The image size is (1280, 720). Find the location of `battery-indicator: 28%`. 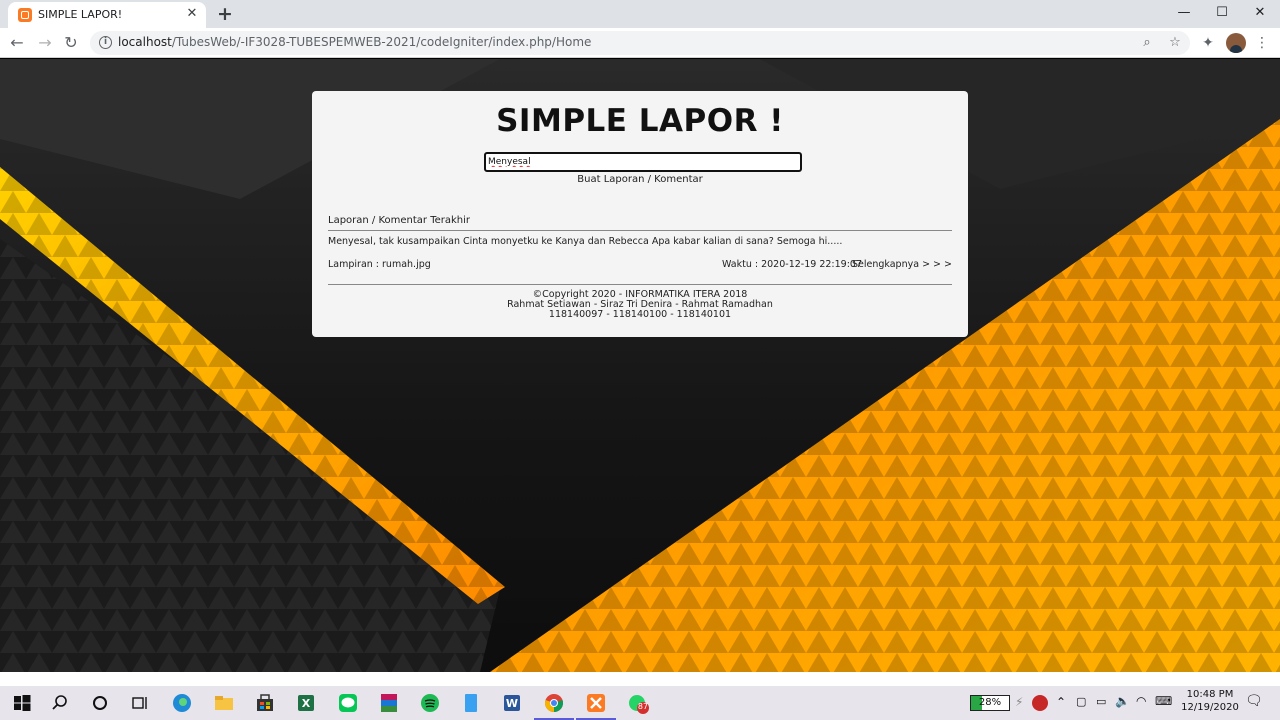

battery-indicator: 28% is located at coordinates (990, 703).